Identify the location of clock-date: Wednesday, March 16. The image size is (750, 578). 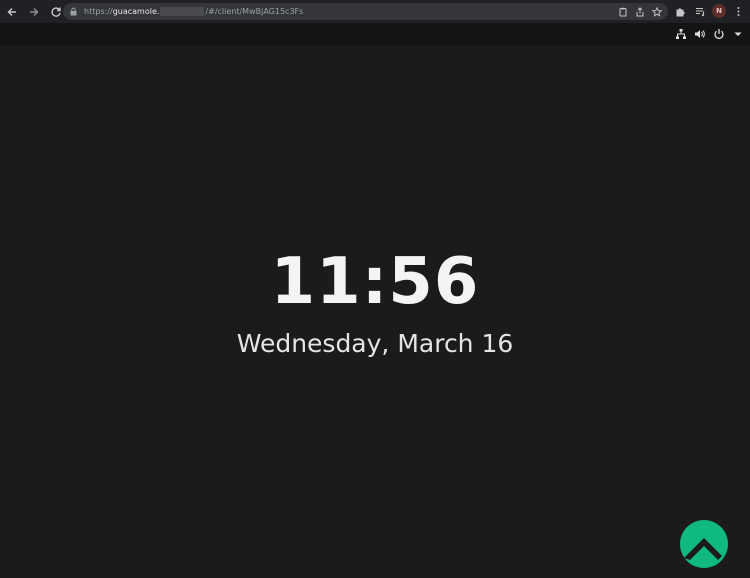
(375, 343).